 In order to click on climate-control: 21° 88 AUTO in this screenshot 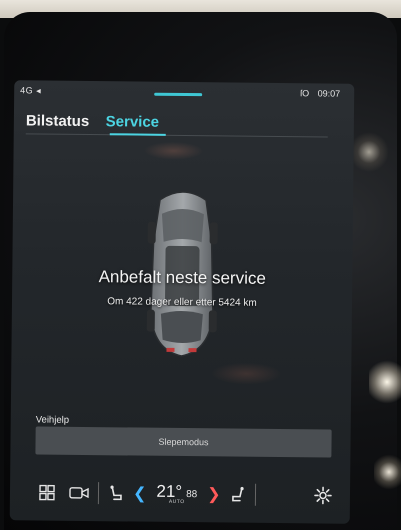, I will do `click(177, 493)`.